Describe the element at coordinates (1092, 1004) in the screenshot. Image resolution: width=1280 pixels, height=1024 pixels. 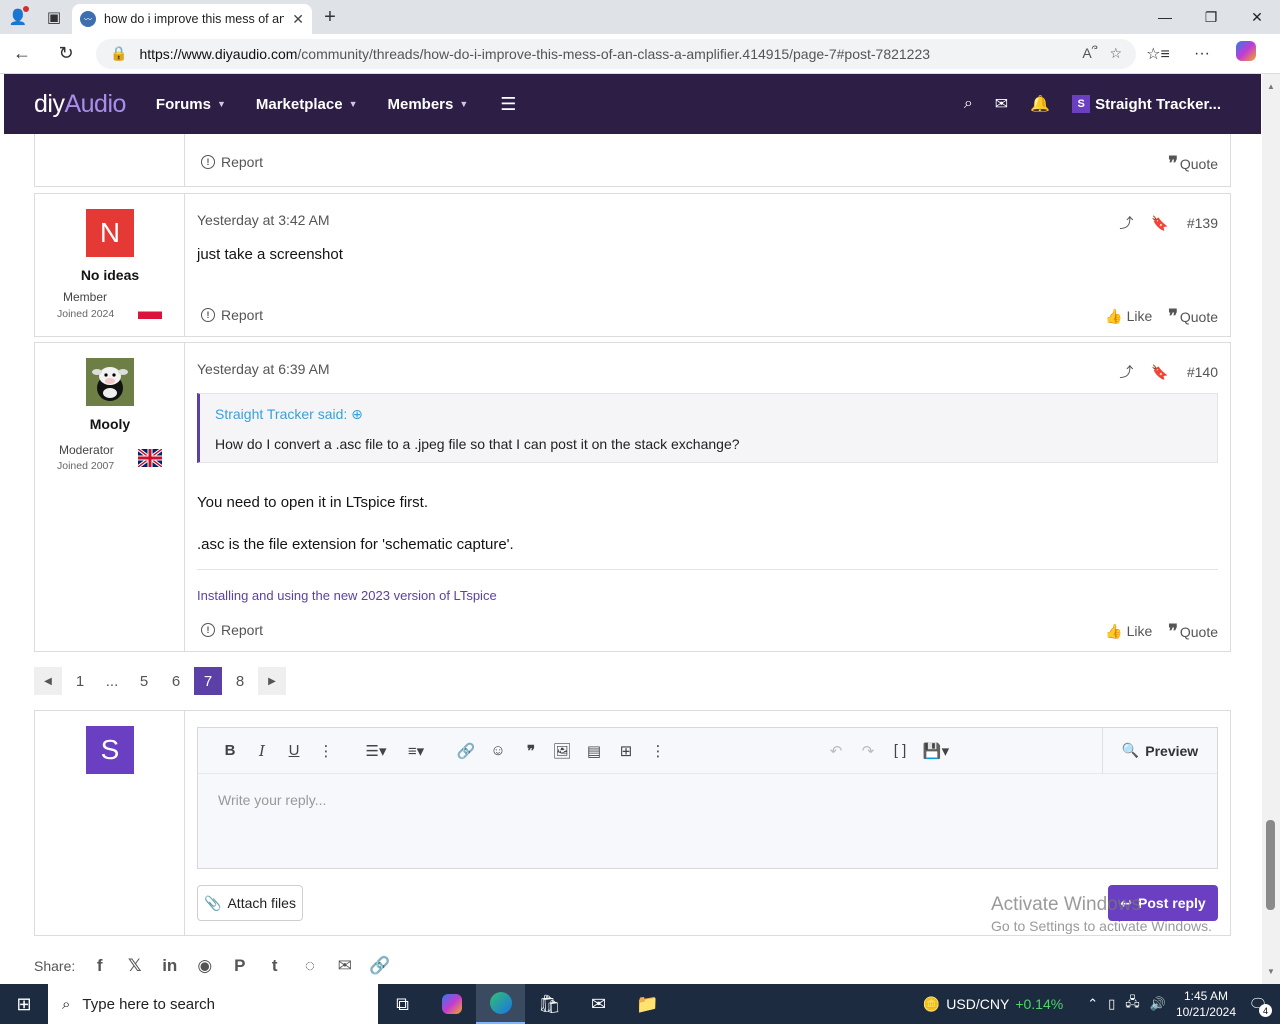
I see `chevron-up-icon: ⌃` at that location.